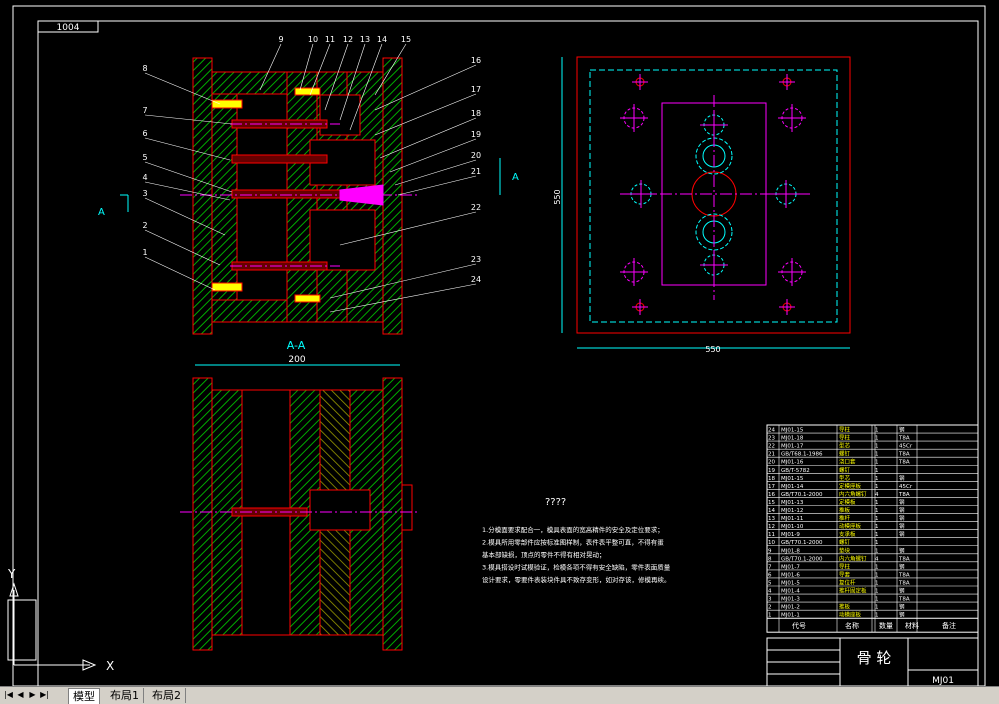 The width and height of the screenshot is (999, 704). I want to click on callout-24: 24, so click(476, 279).